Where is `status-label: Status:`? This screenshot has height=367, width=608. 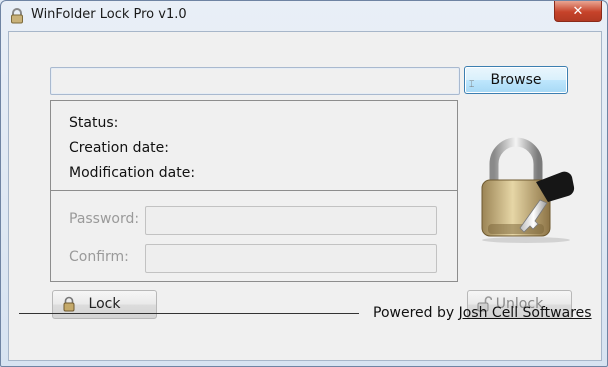 status-label: Status: is located at coordinates (94, 123).